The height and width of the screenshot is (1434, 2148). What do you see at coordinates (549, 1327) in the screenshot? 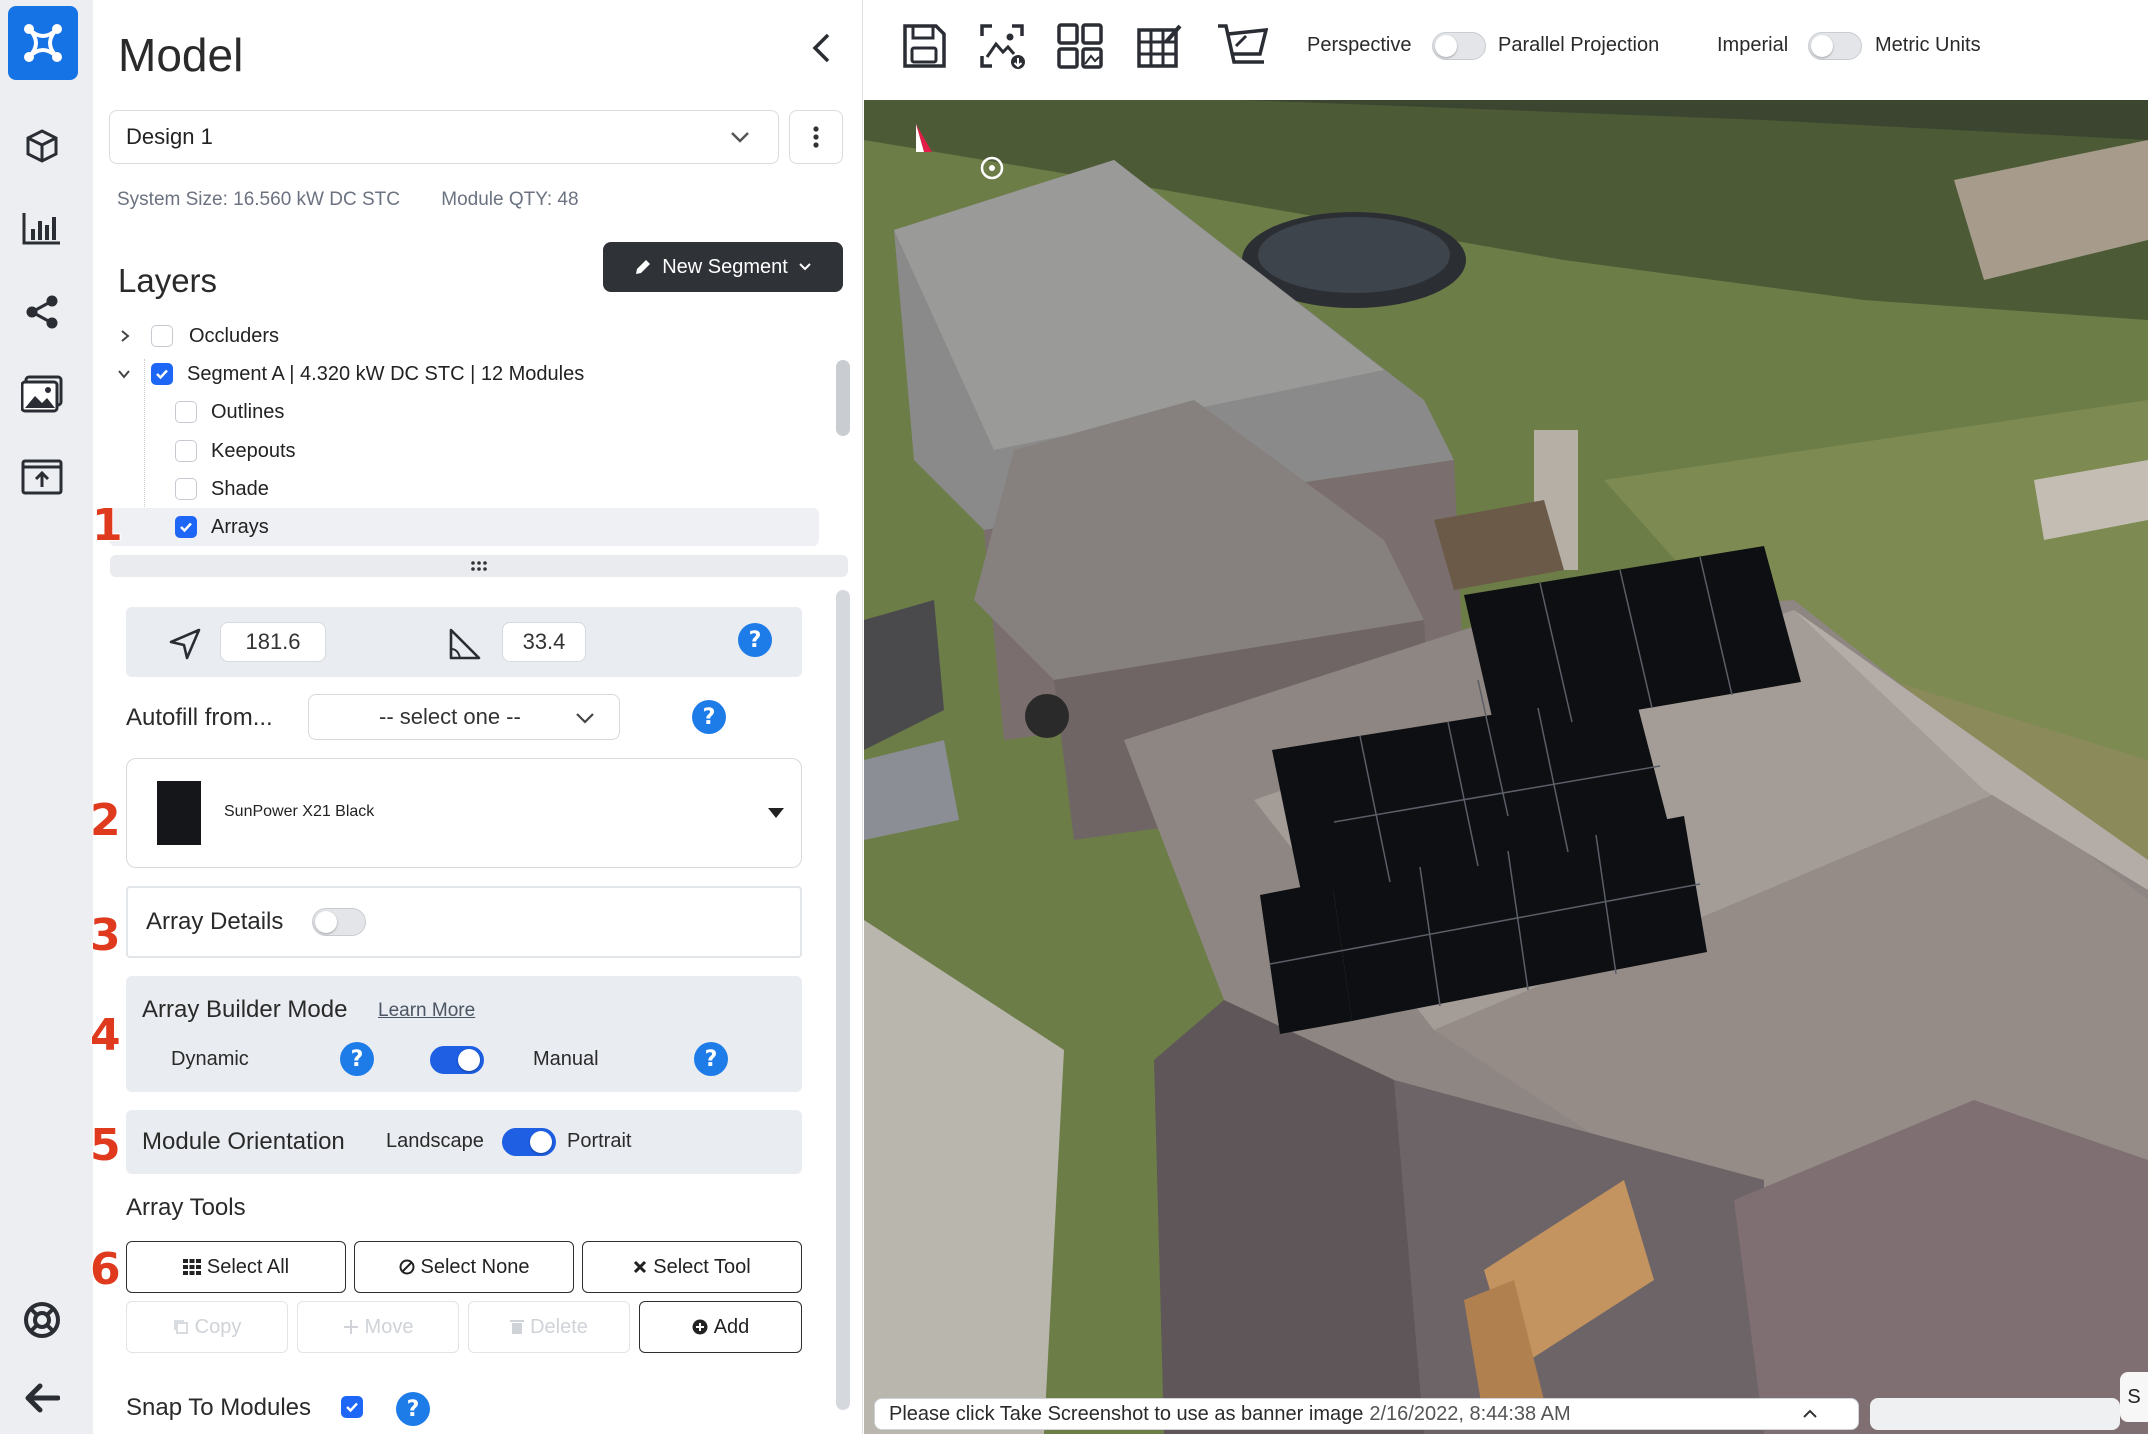
I see `delete-button: Delete` at bounding box center [549, 1327].